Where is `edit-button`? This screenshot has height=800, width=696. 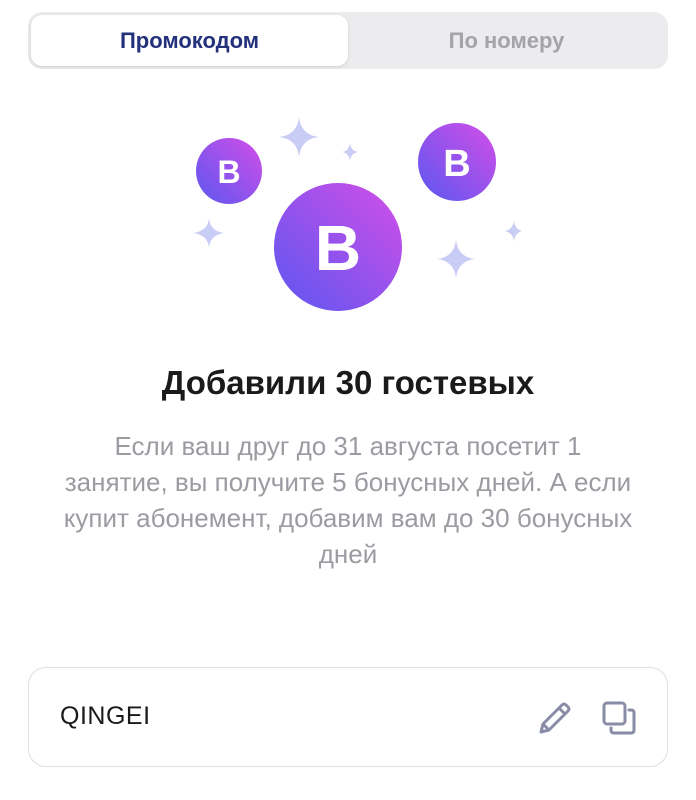
edit-button is located at coordinates (555, 718).